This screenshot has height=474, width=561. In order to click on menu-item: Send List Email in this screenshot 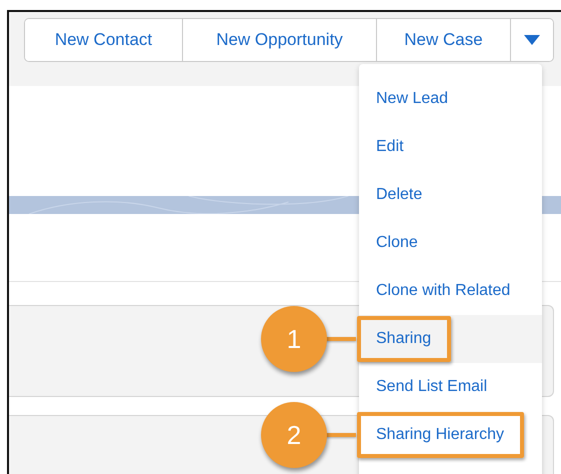, I will do `click(450, 387)`.